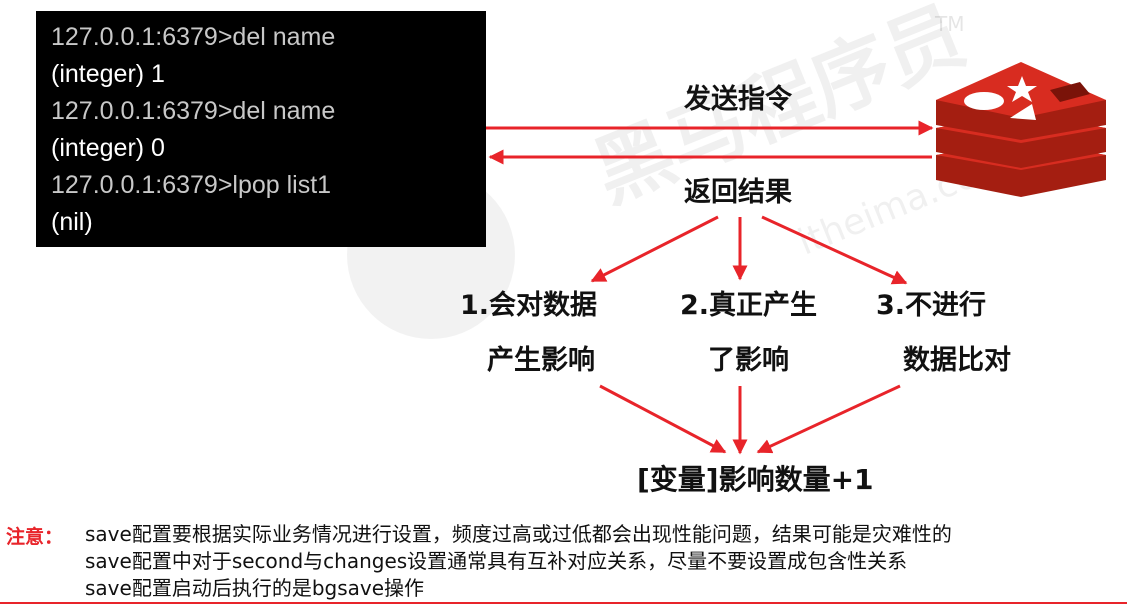  Describe the element at coordinates (748, 360) in the screenshot. I see `branch2-line2: 了影响` at that location.